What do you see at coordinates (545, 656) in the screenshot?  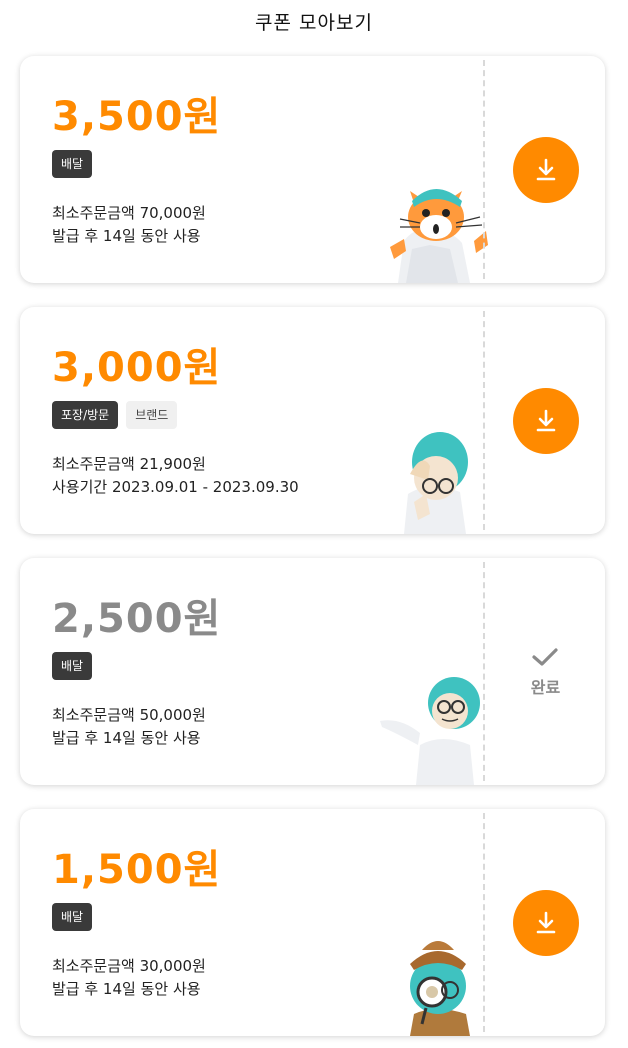 I see `check-icon` at bounding box center [545, 656].